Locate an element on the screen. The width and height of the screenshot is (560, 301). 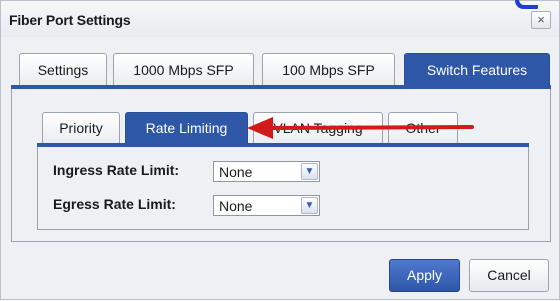
subtab-other-label: Other is located at coordinates (423, 128).